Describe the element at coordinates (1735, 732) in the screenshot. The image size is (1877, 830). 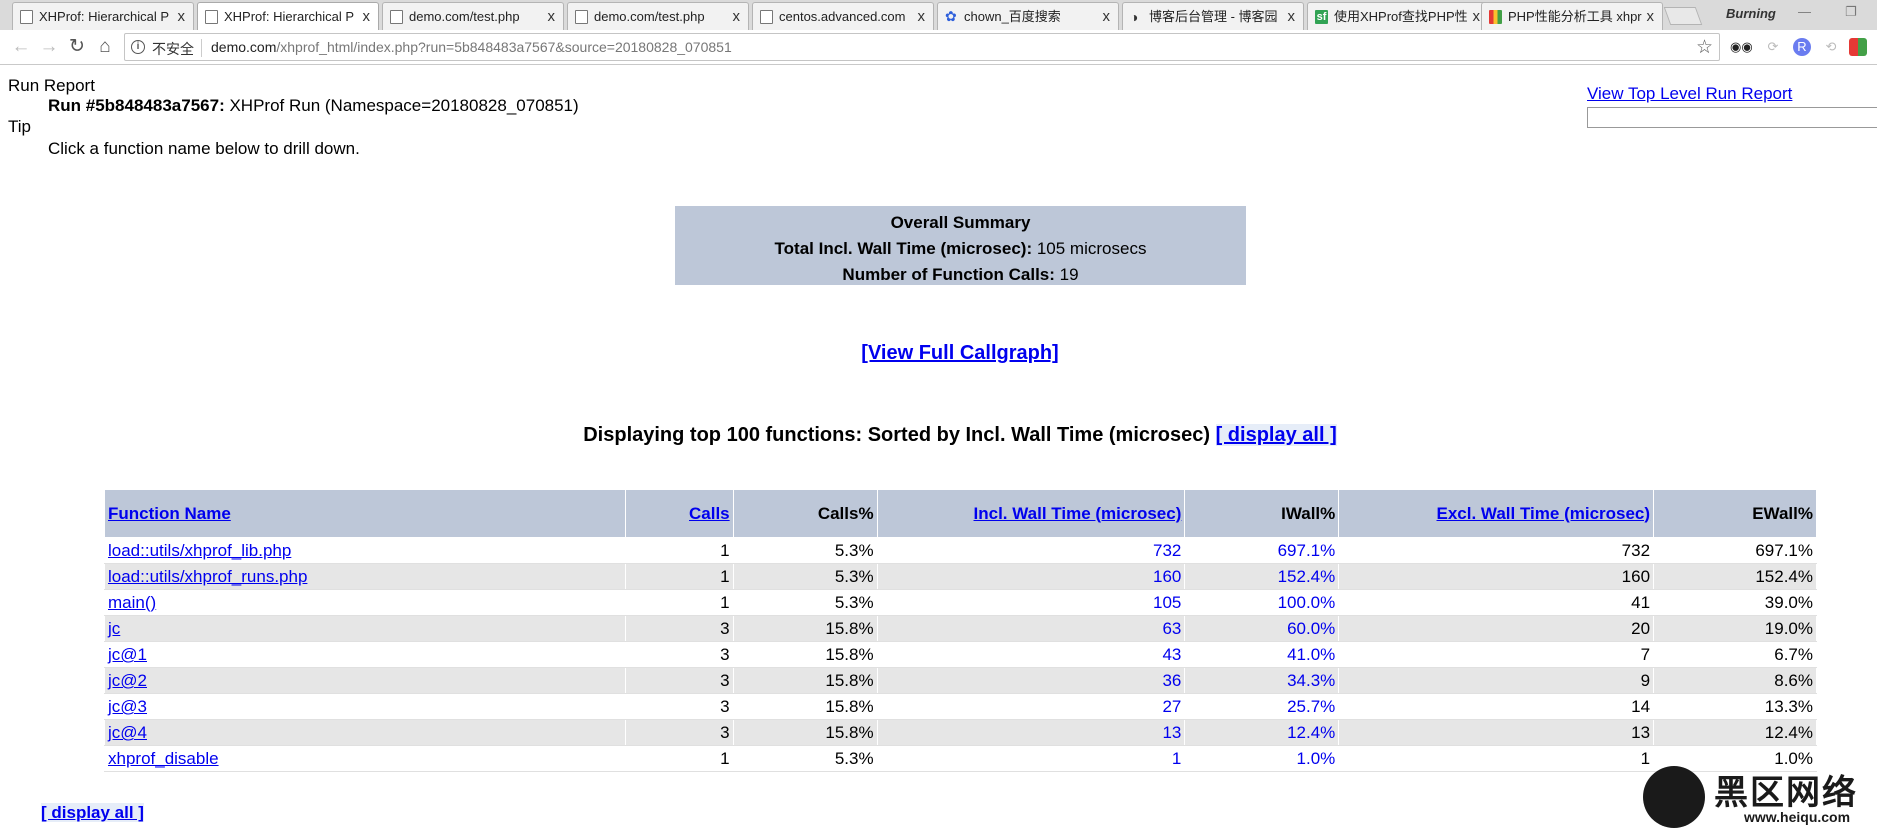
I see `ewall-pct-cell-td: 12.4%` at that location.